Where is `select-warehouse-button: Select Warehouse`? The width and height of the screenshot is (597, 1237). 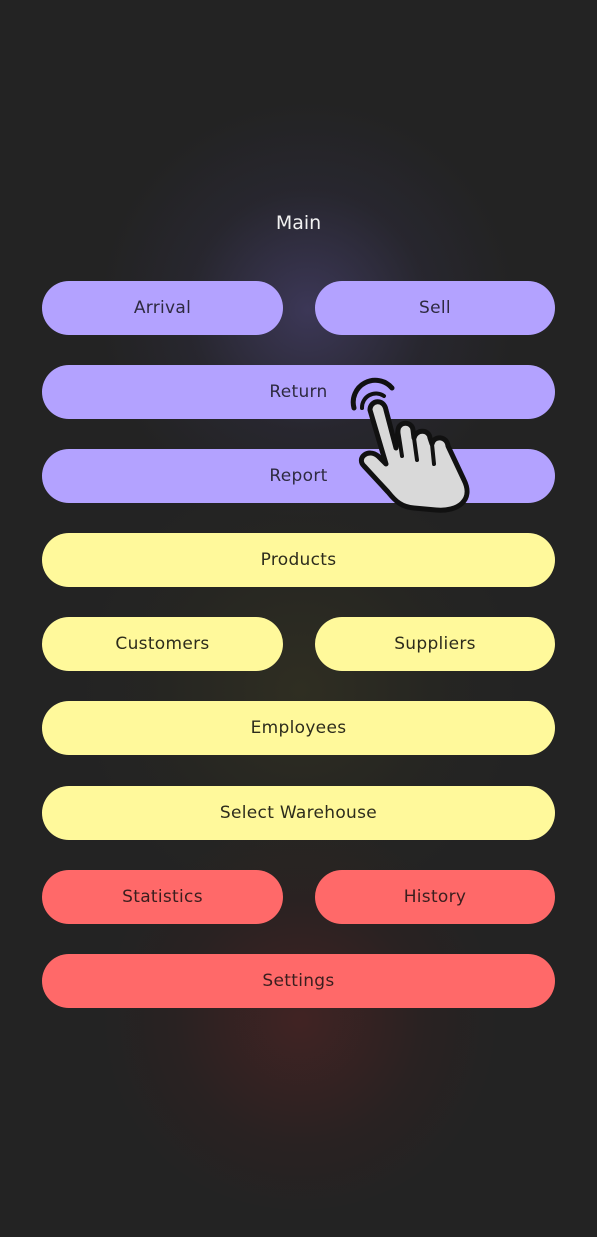
select-warehouse-button: Select Warehouse is located at coordinates (298, 813).